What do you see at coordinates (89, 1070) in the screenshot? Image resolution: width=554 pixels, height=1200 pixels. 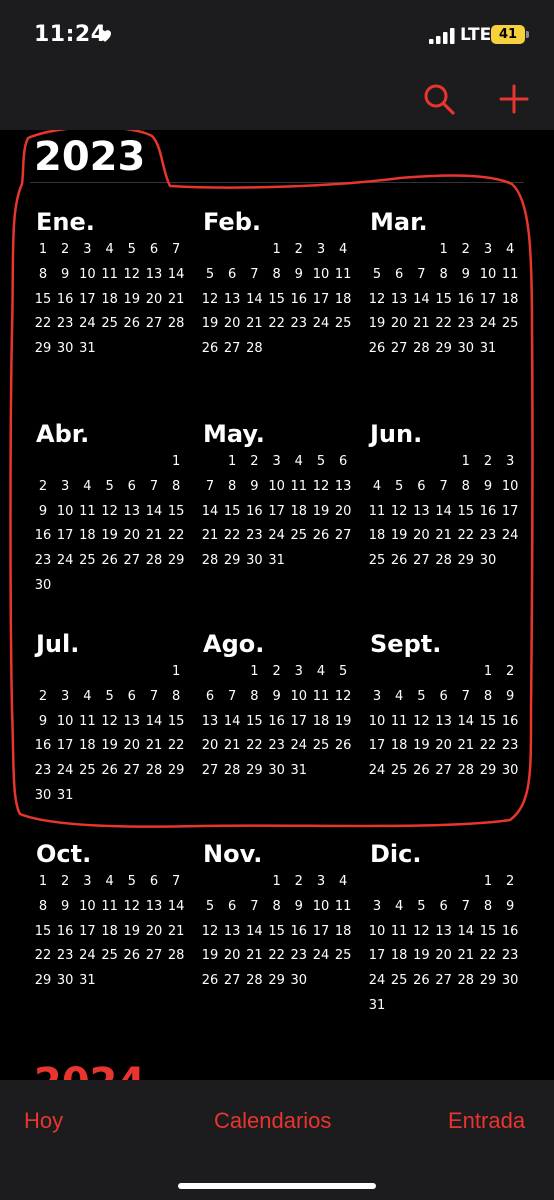 I see `next-year-title: 2024` at bounding box center [89, 1070].